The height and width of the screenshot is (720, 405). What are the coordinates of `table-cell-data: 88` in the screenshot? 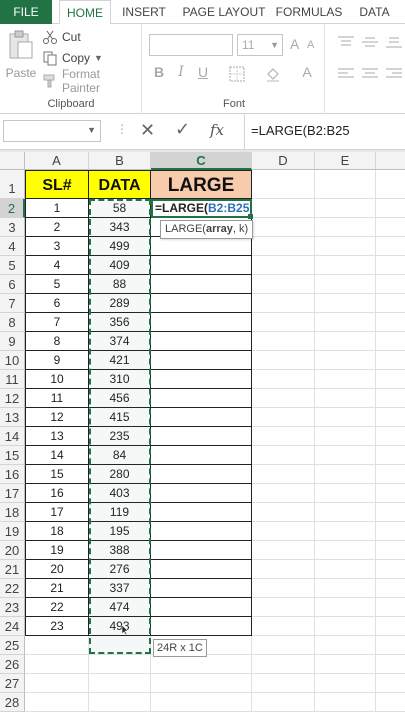 It's located at (120, 284).